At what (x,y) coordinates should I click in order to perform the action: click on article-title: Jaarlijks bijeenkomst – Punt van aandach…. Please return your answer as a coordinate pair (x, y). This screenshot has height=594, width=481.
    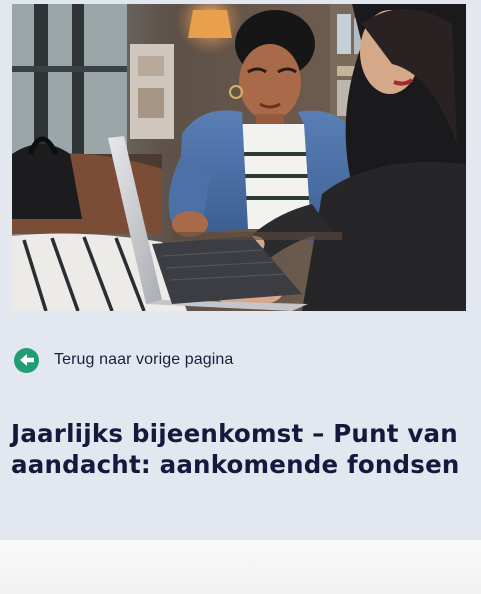
    Looking at the image, I should click on (235, 449).